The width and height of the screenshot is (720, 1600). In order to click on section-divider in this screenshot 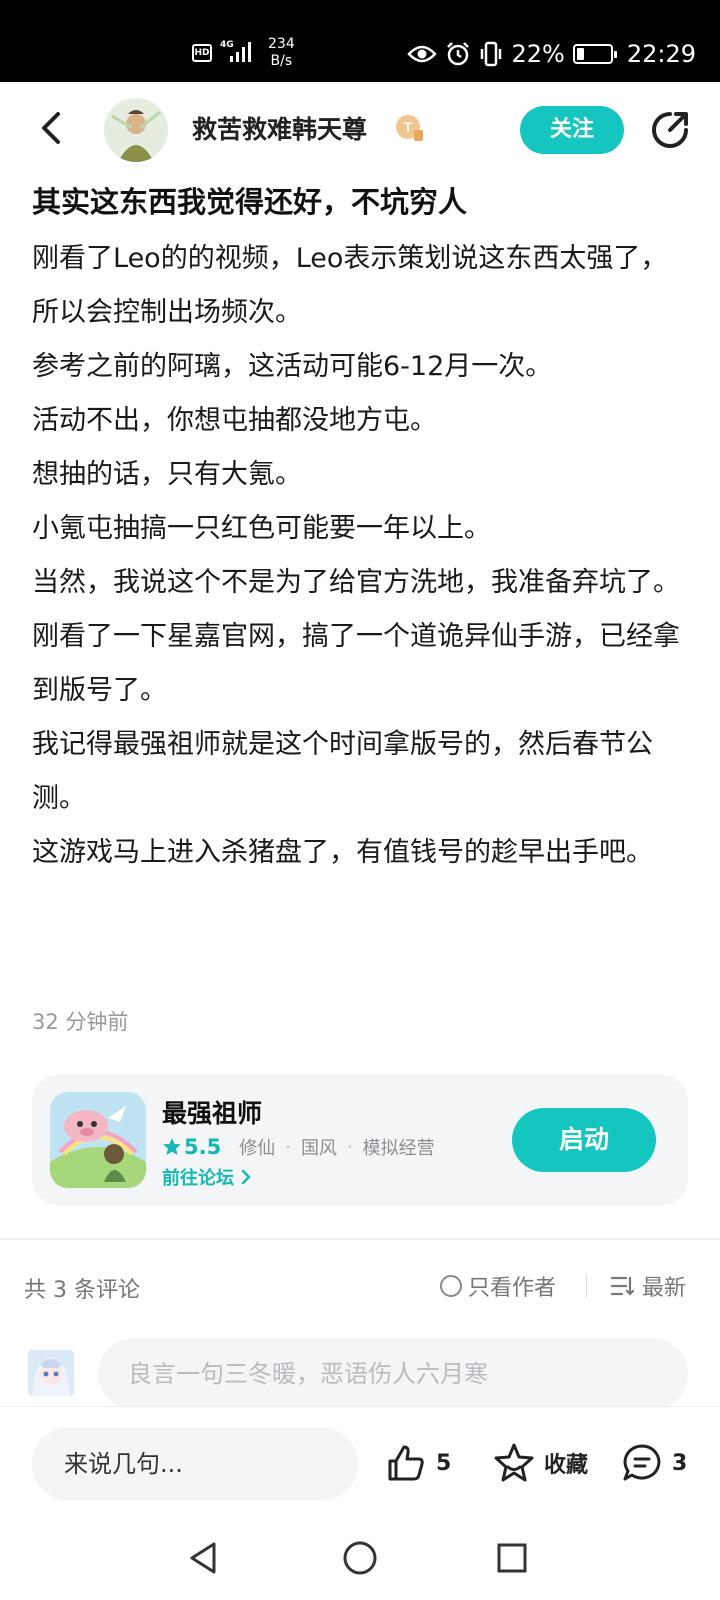, I will do `click(360, 1239)`.